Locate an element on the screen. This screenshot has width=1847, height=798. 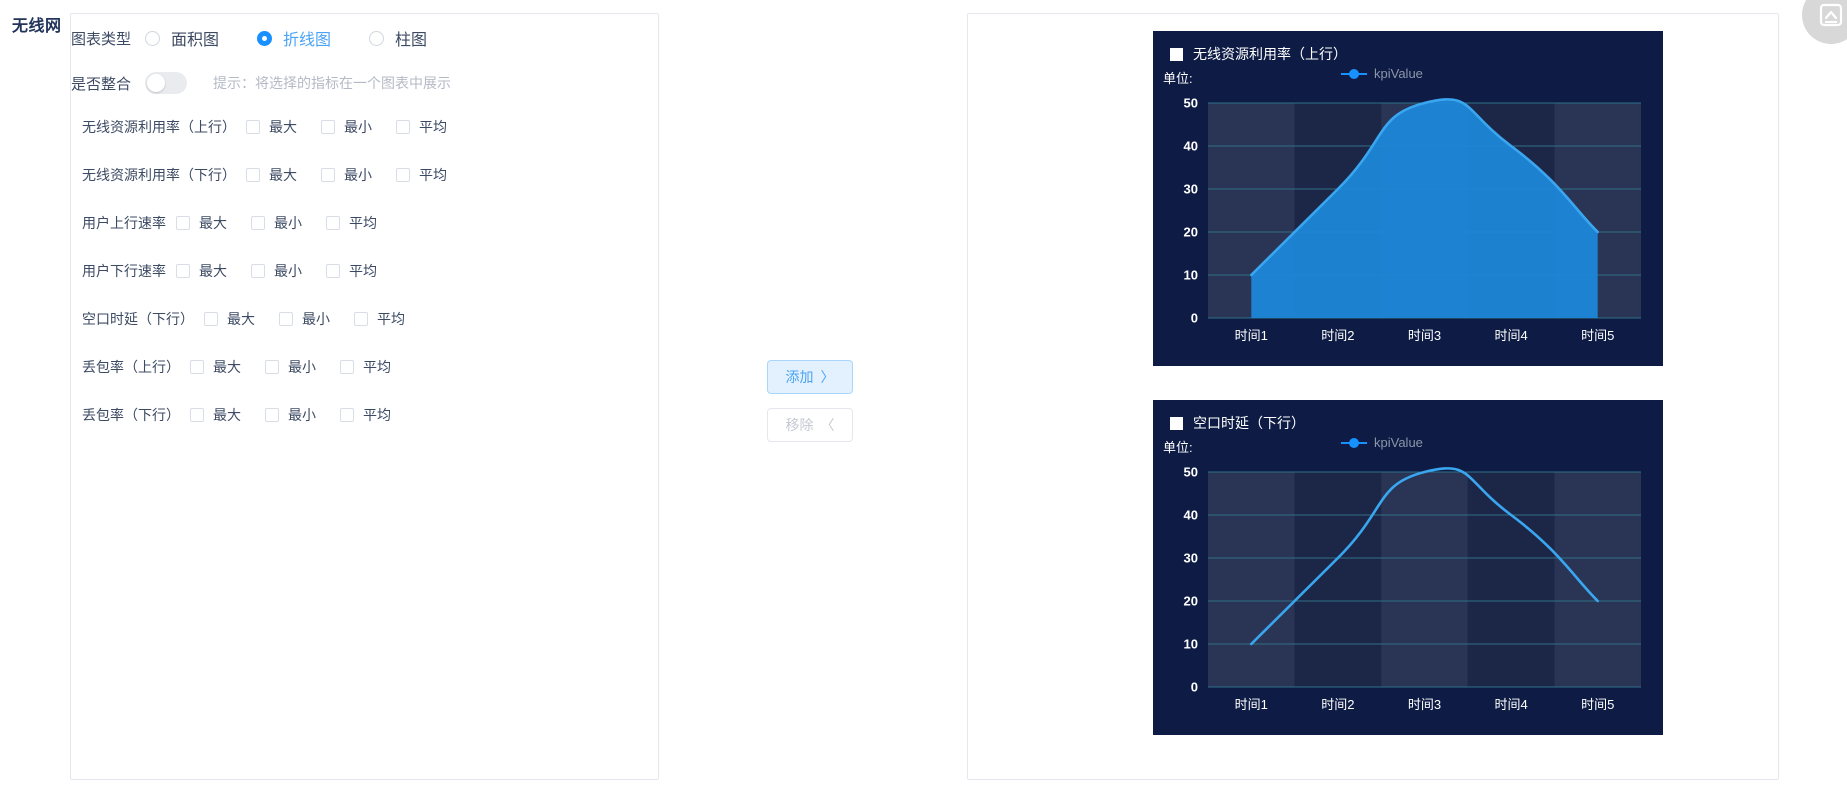
chart-header: 空口时延（下行） 单位: kpiValue is located at coordinates (1408, 431).